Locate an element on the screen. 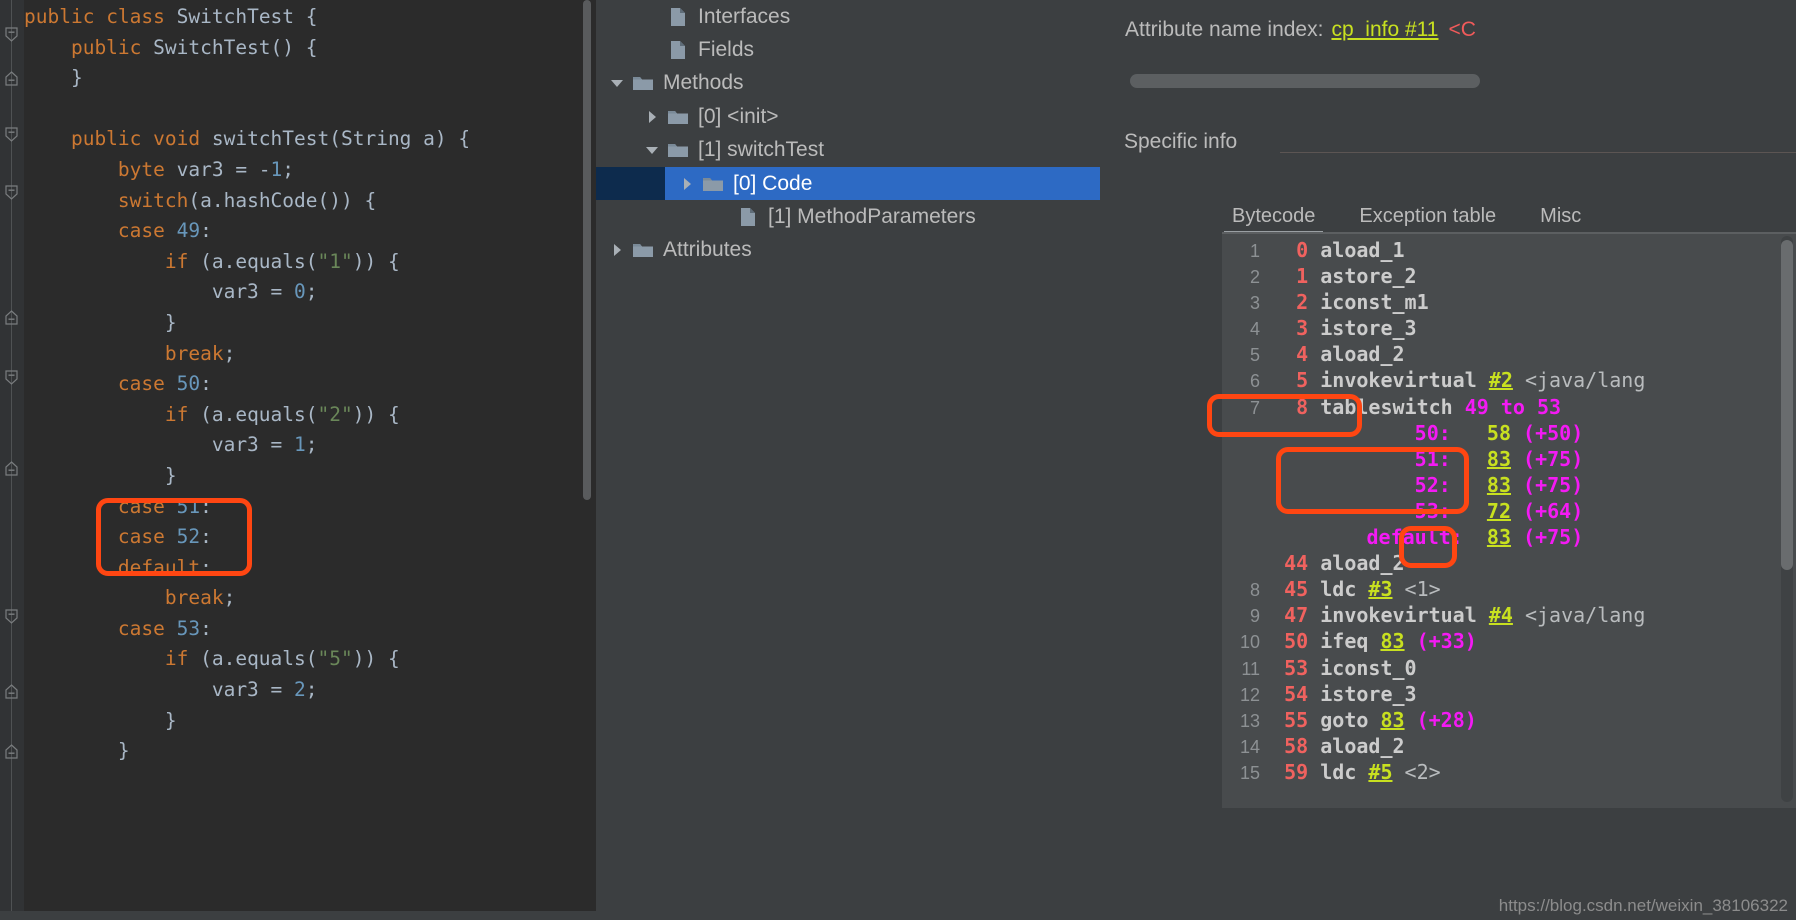  bytecode-line-number: 3 is located at coordinates (1254, 303).